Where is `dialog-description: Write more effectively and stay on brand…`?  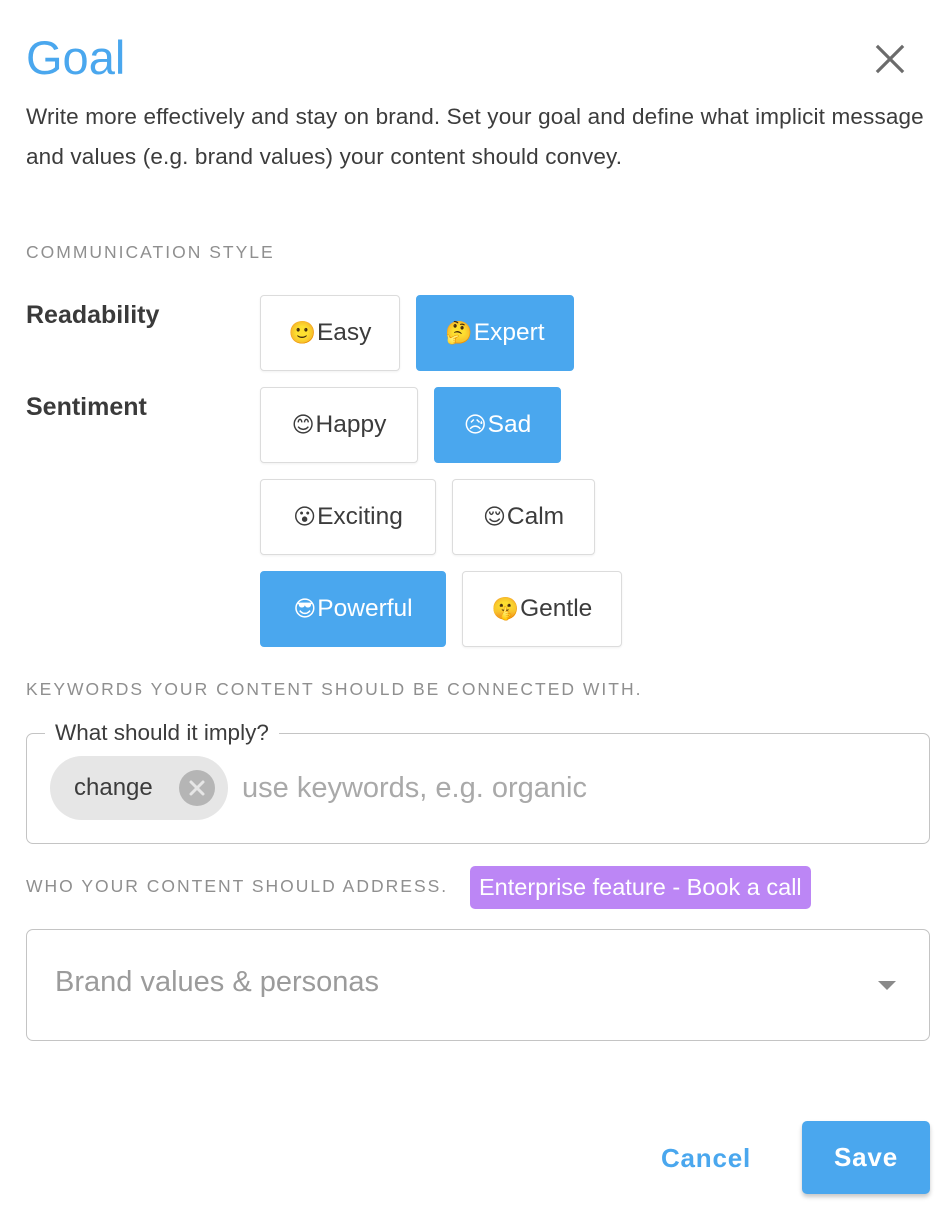 dialog-description: Write more effectively and stay on brand… is located at coordinates (475, 136).